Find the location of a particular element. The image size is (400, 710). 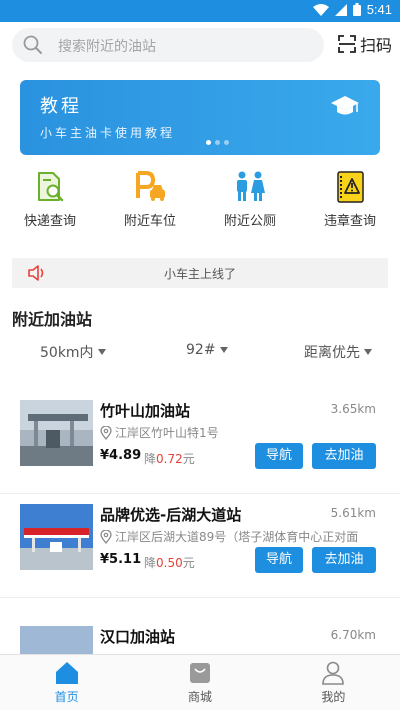

quick-link-package: 快递查询 is located at coordinates (50, 201).